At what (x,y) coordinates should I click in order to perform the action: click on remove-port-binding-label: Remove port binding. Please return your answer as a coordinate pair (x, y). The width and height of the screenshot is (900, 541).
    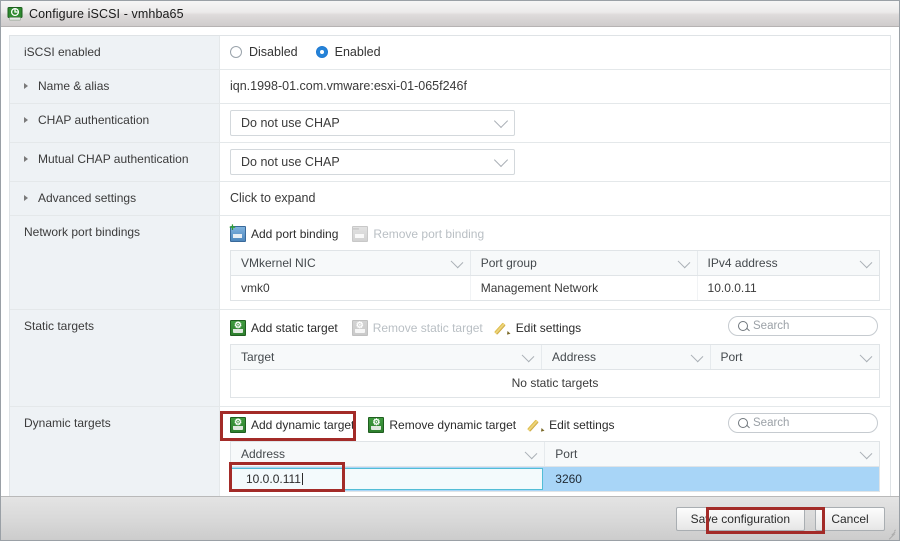
    Looking at the image, I should click on (429, 234).